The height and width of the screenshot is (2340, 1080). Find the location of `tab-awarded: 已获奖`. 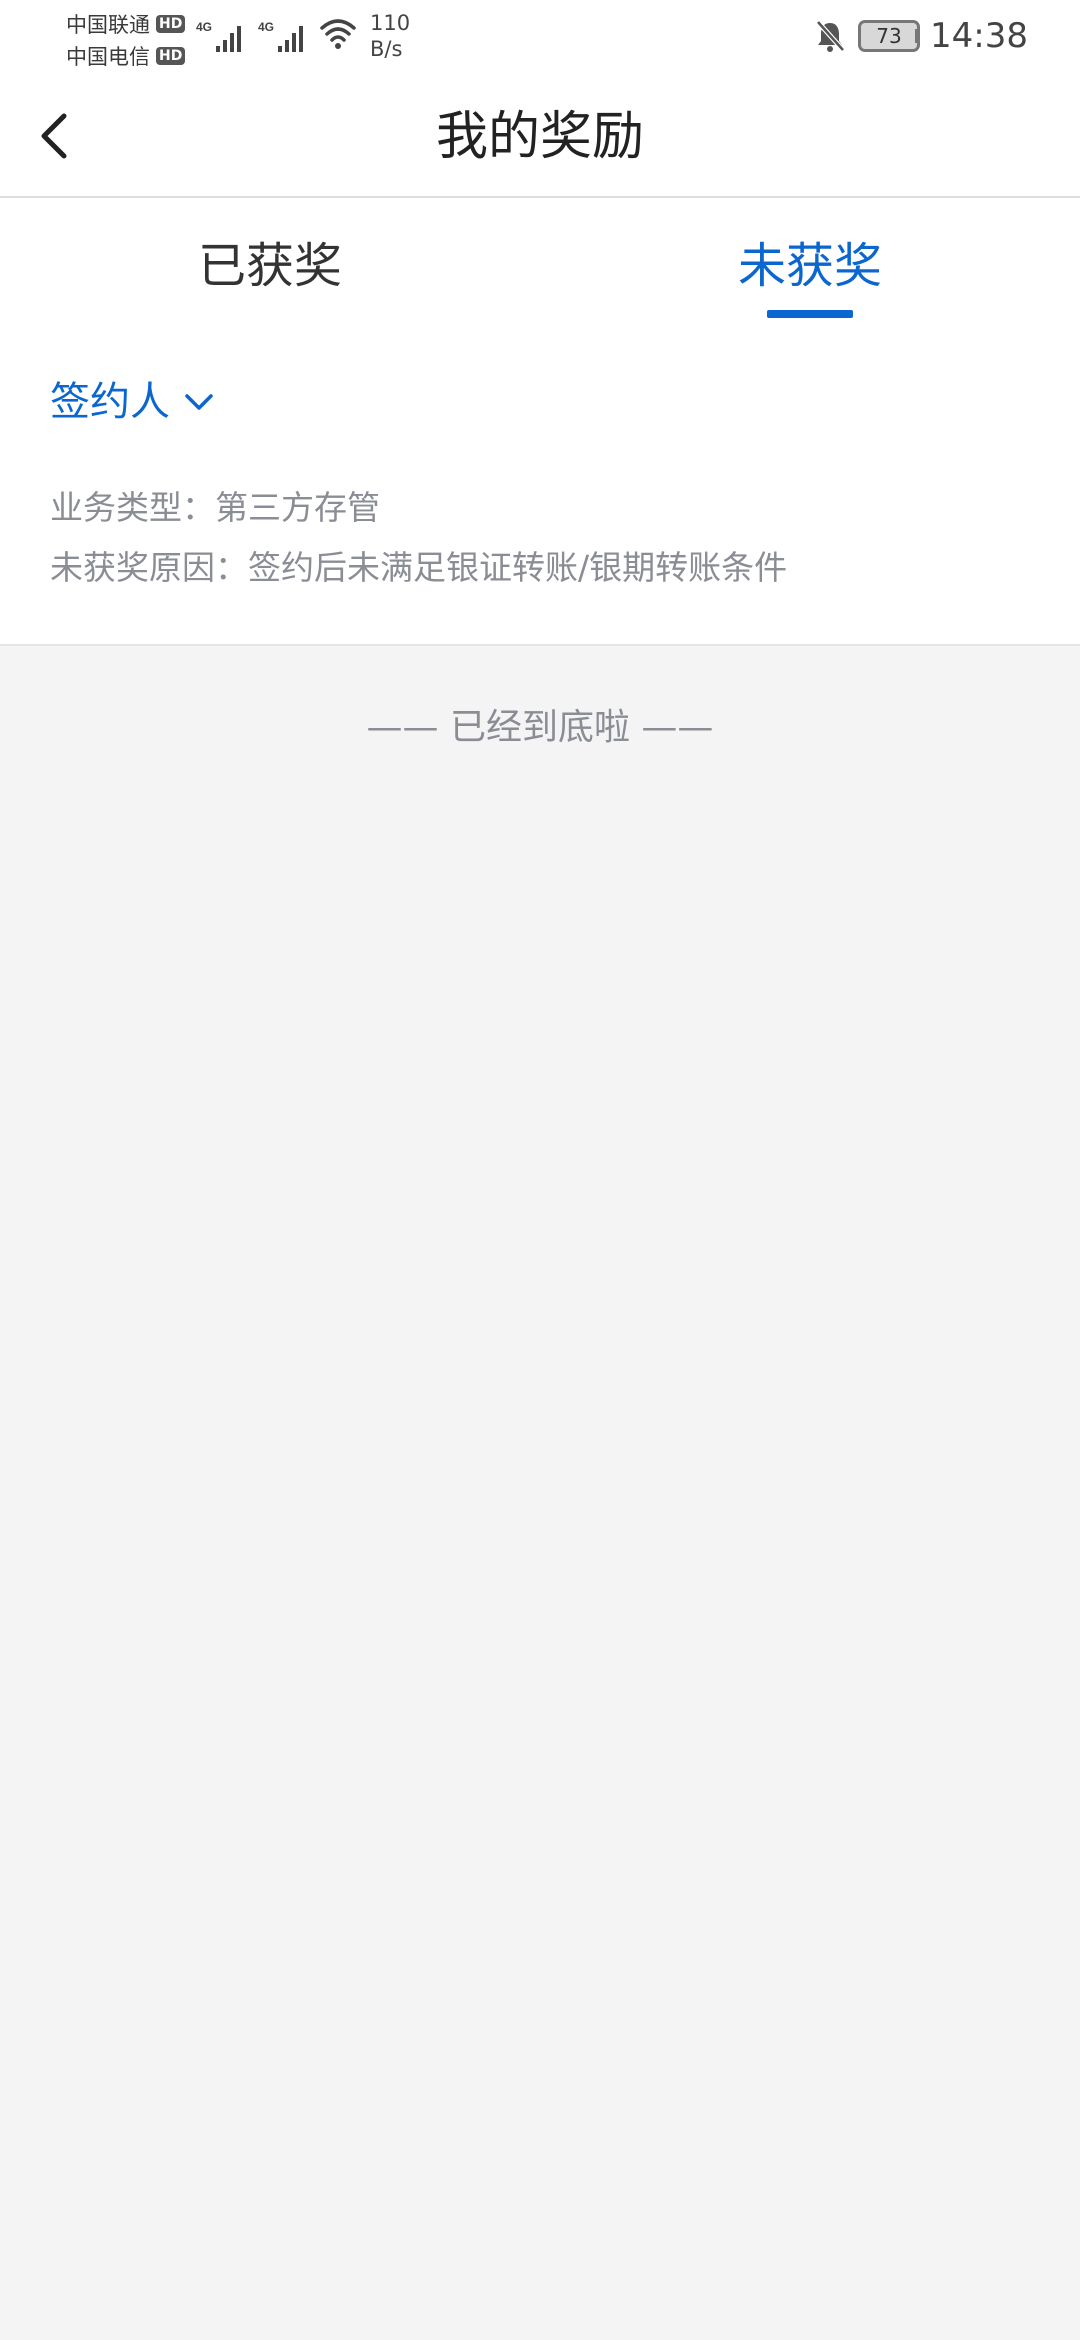

tab-awarded: 已获奖 is located at coordinates (270, 260).